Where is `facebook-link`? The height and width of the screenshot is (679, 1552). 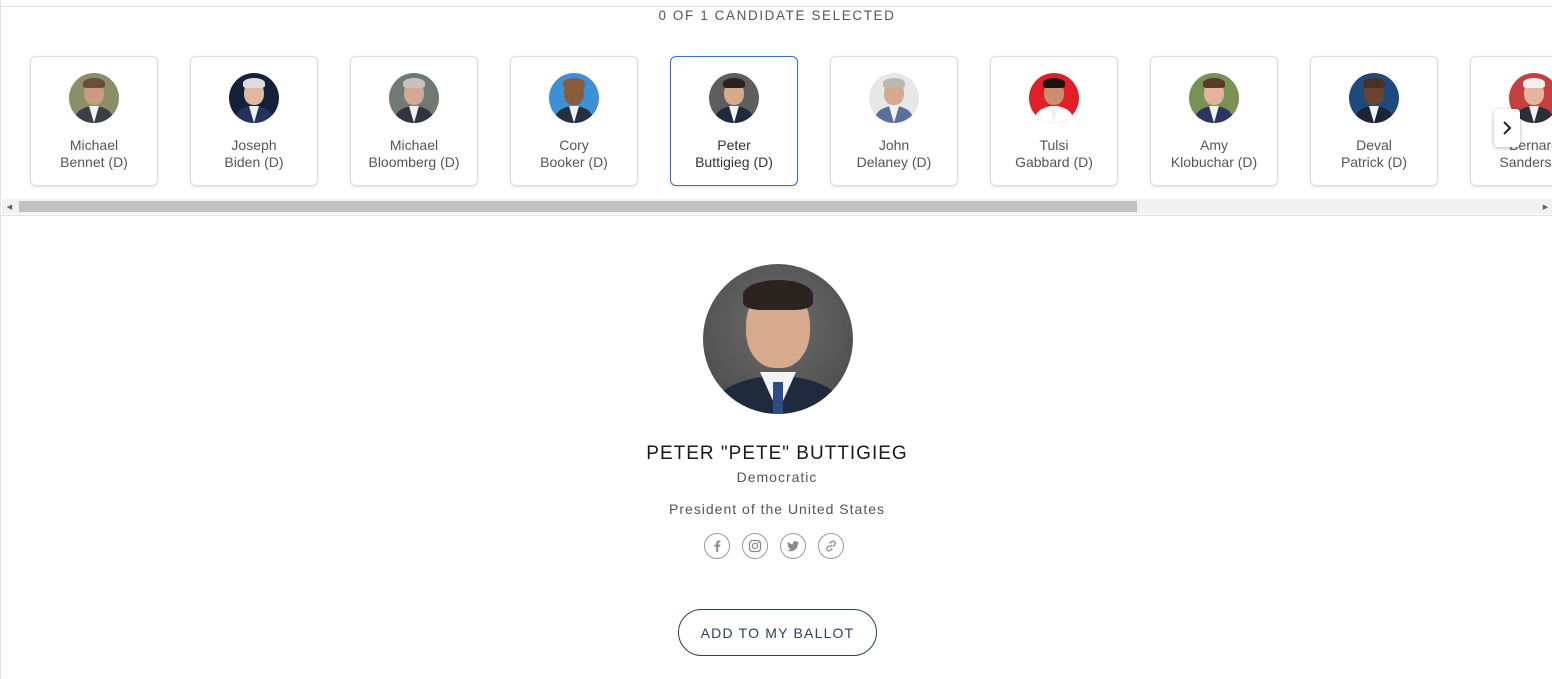 facebook-link is located at coordinates (717, 546).